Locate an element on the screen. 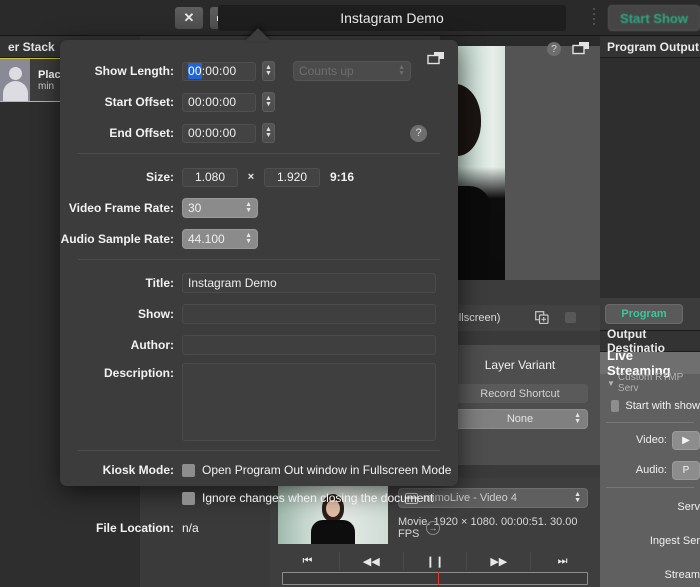 This screenshot has width=700, height=587. close-x-button: ✕ is located at coordinates (189, 18).